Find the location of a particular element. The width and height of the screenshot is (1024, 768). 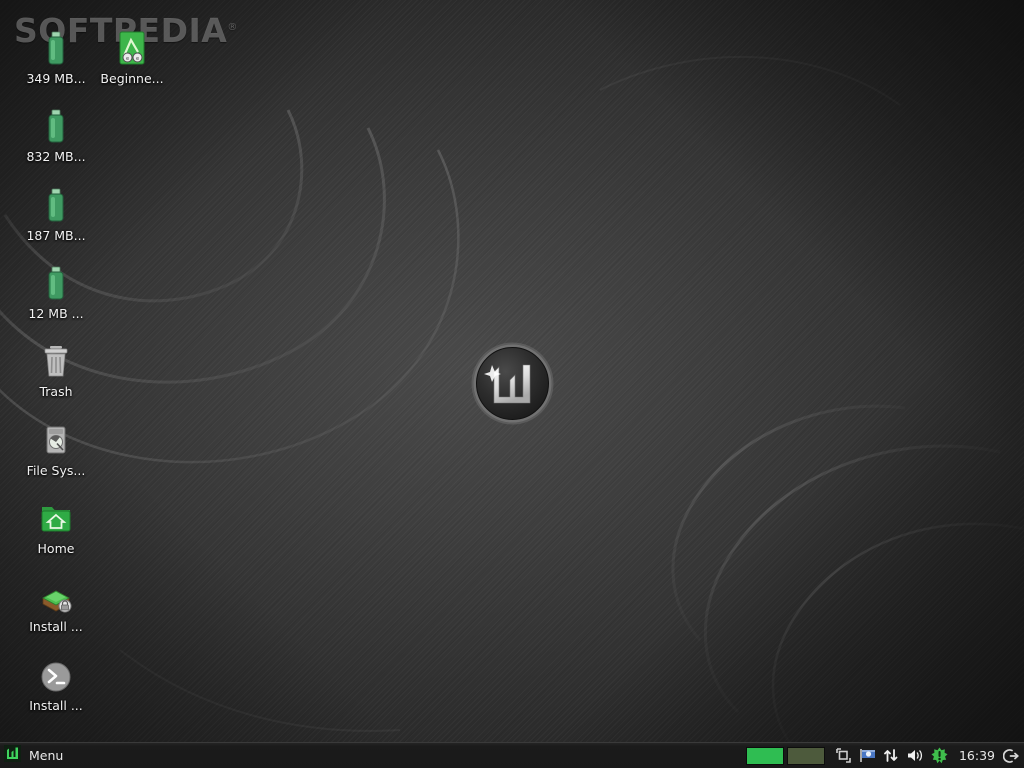

update-manager-icon is located at coordinates (939, 755).